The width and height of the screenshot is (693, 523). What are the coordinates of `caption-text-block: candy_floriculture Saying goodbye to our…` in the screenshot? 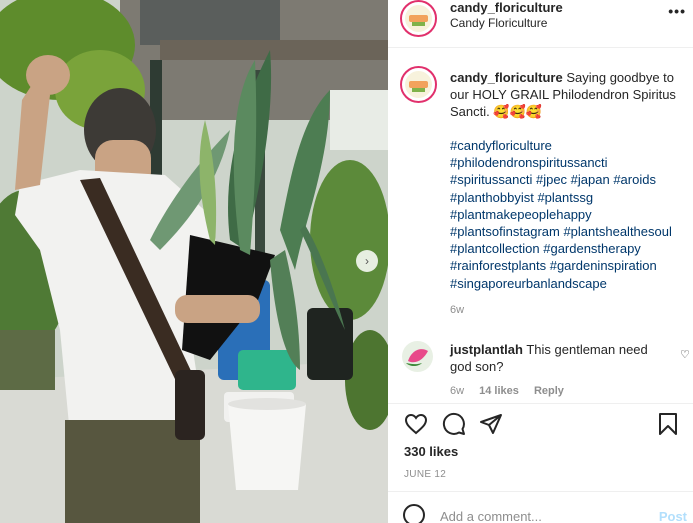 It's located at (571, 94).